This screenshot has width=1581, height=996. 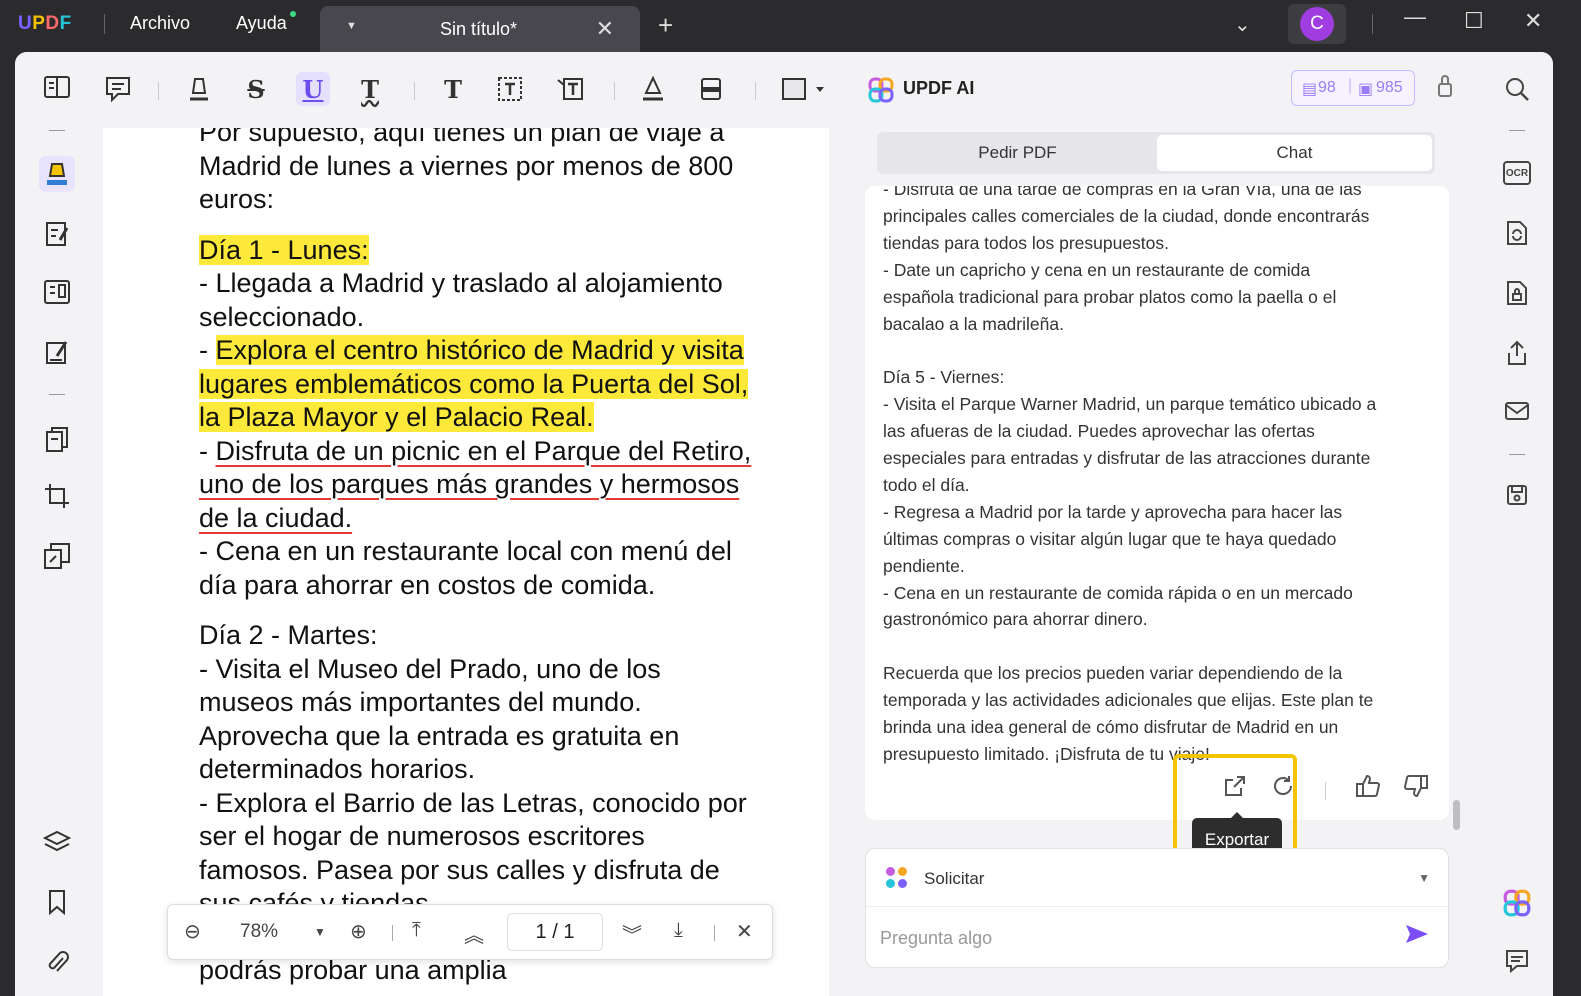 I want to click on close-zoombar-icon: ✕, so click(x=744, y=931).